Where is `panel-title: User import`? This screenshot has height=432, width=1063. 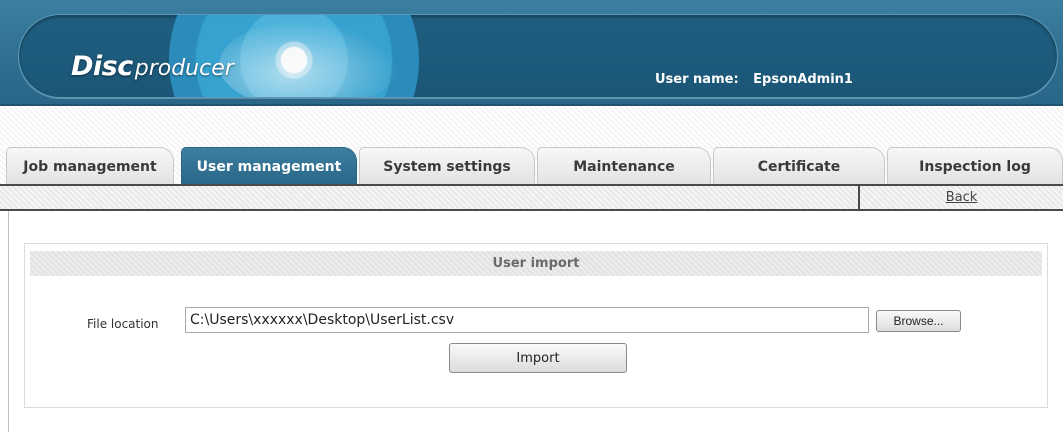
panel-title: User import is located at coordinates (536, 263).